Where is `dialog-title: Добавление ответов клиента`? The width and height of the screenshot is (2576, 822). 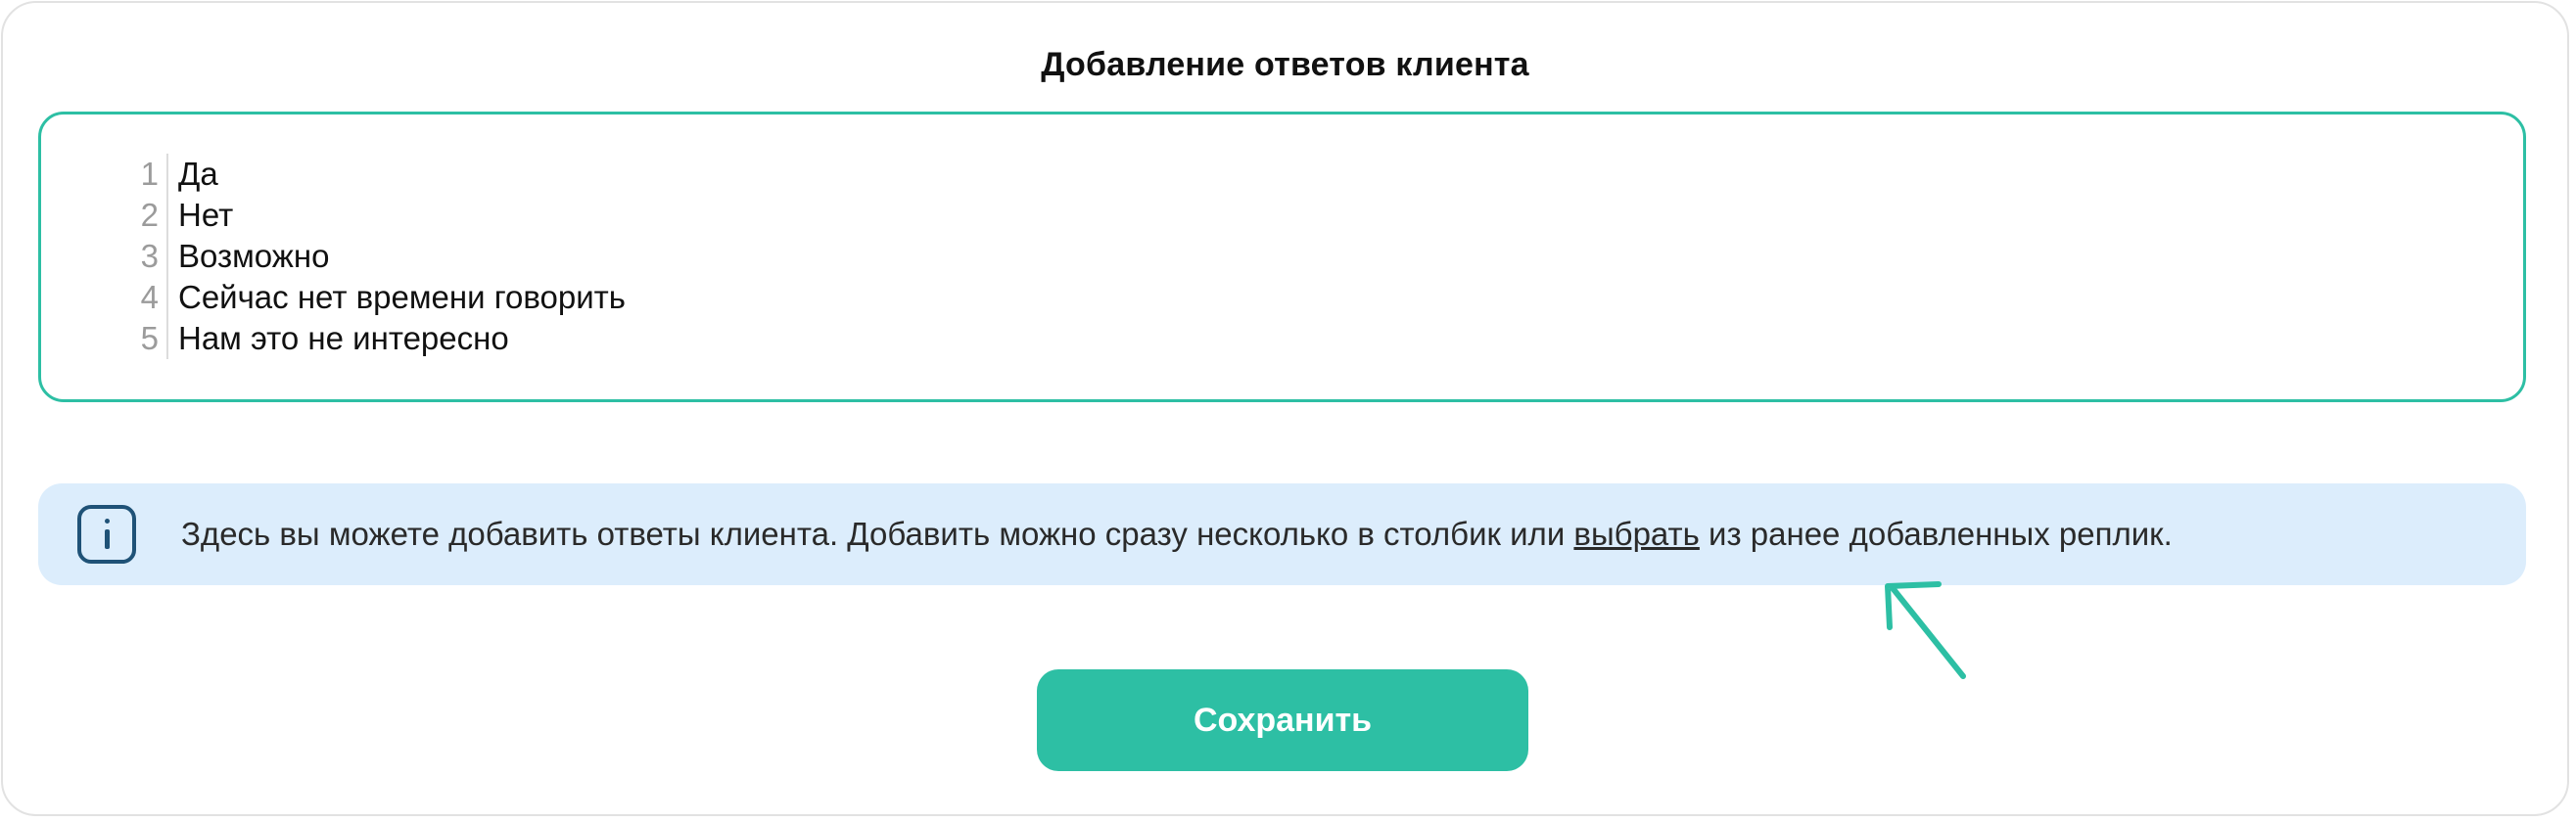
dialog-title: Добавление ответов клиента is located at coordinates (1285, 64).